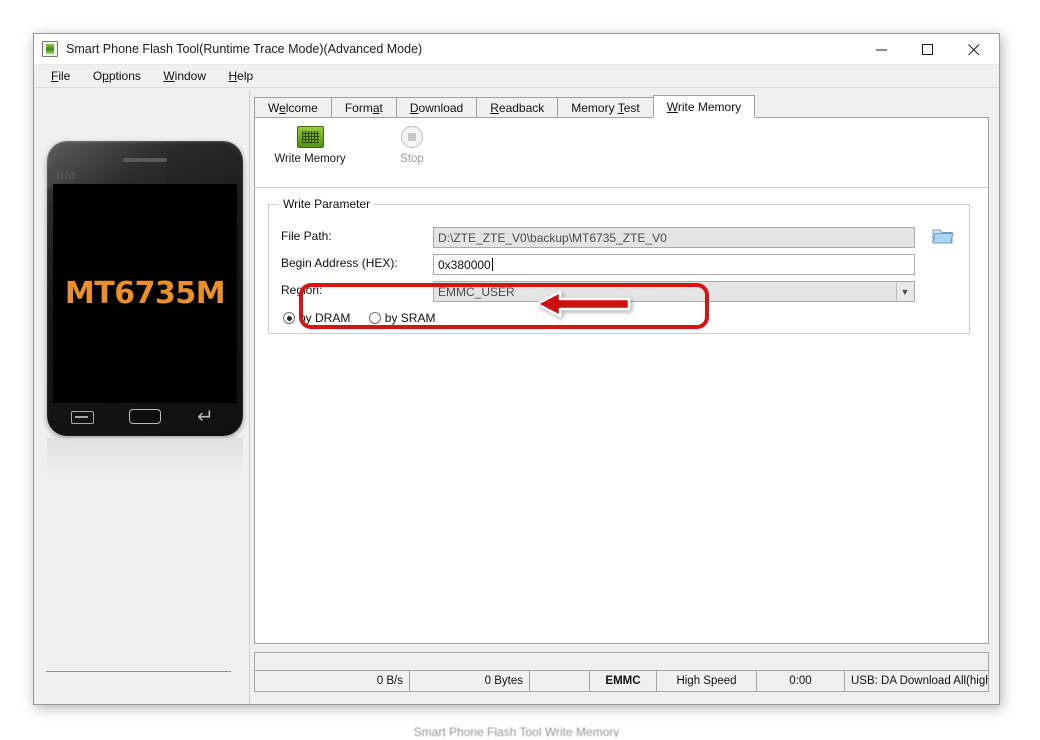 The image size is (1040, 740). What do you see at coordinates (145, 460) in the screenshot?
I see `phone-reflection` at bounding box center [145, 460].